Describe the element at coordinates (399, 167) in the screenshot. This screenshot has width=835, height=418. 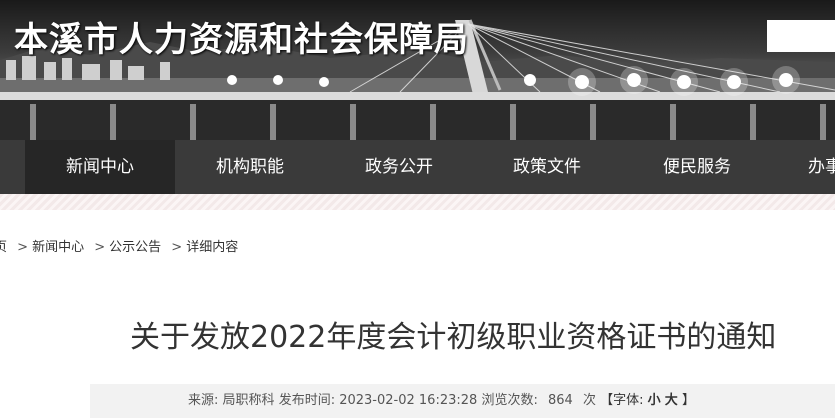
I see `nav-item-government-affairs: 政务公开` at that location.